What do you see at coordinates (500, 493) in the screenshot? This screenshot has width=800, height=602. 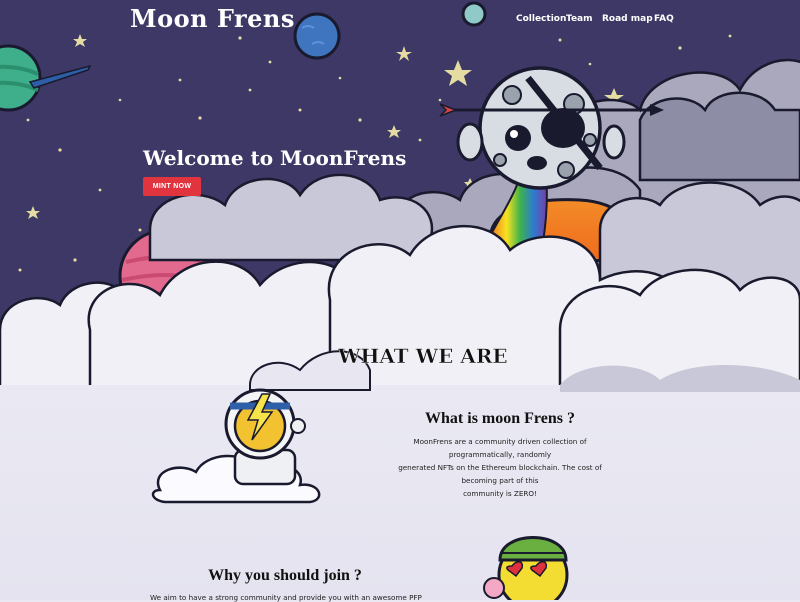 I see `what-is-line: community is ZERO!` at bounding box center [500, 493].